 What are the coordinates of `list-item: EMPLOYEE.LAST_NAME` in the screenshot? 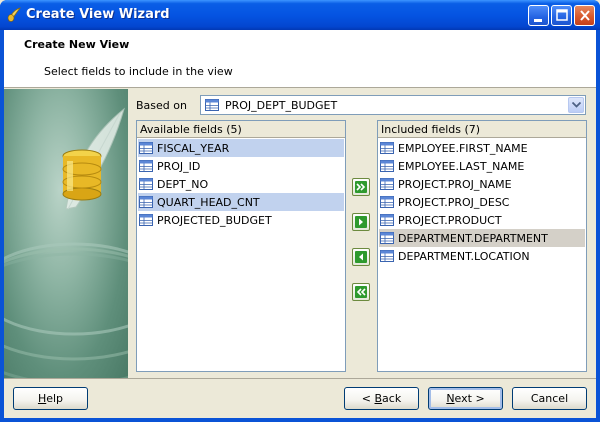 It's located at (482, 166).